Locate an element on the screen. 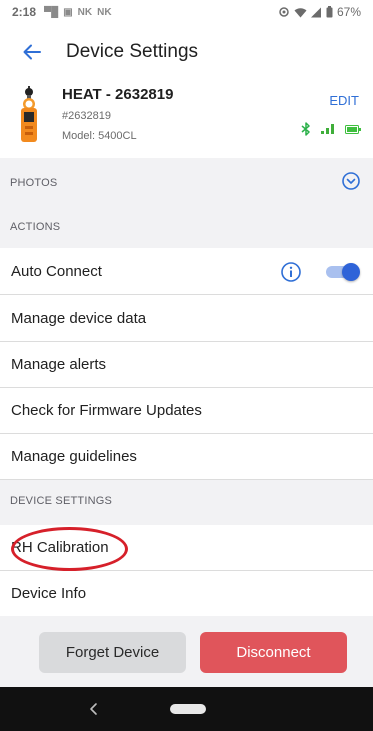 This screenshot has width=373, height=731. device-info-row: Device Info is located at coordinates (186, 594).